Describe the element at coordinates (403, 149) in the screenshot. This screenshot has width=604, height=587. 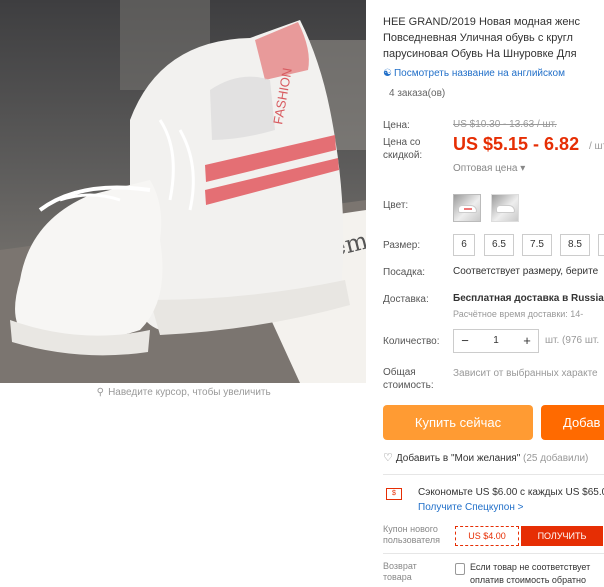
I see `discount-price-label: Цена со скидкой:` at that location.